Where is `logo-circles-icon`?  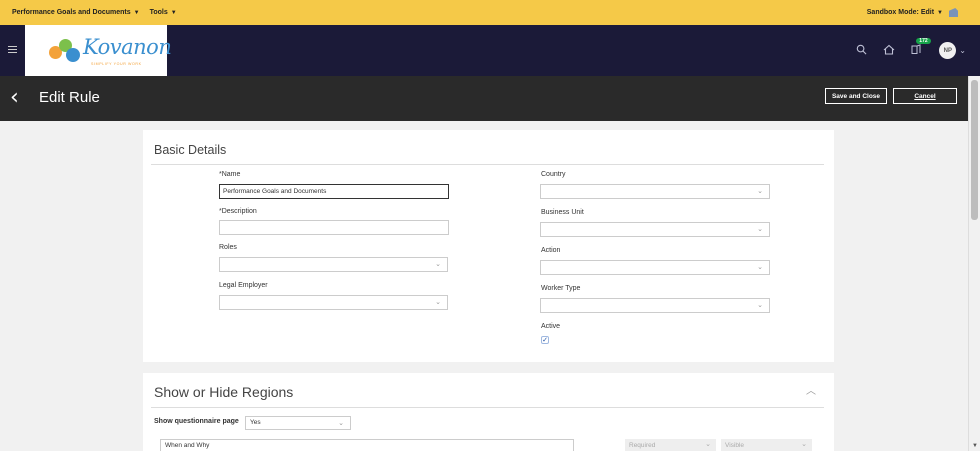 logo-circles-icon is located at coordinates (66, 51).